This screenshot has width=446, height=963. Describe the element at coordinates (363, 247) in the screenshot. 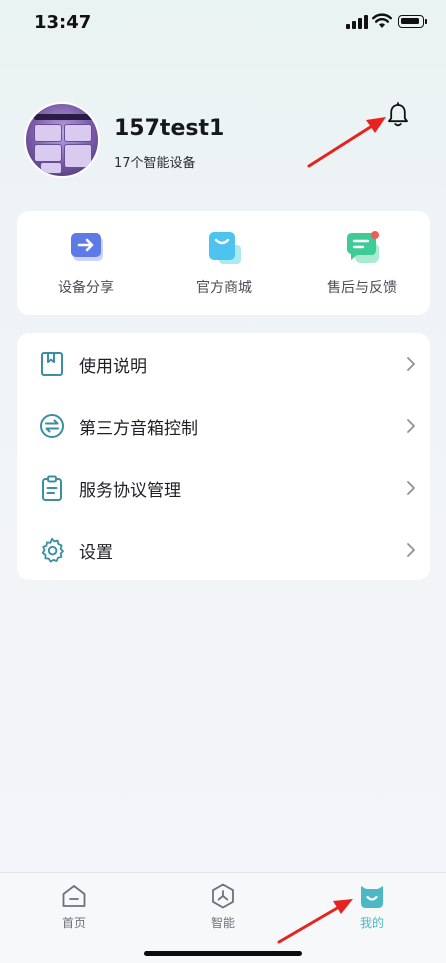

I see `feedback-chat-icon` at that location.